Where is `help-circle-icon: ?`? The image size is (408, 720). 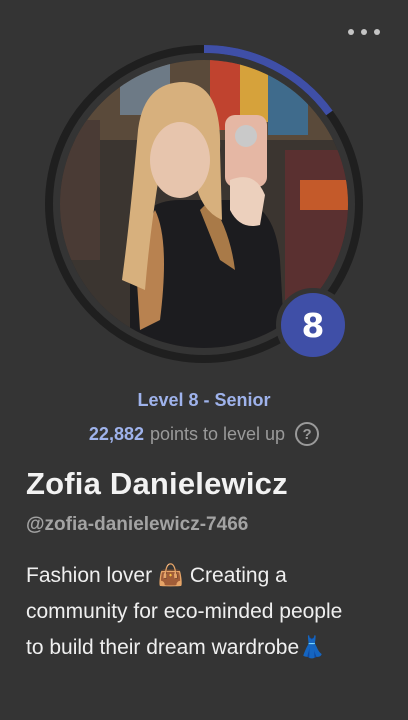
help-circle-icon: ? is located at coordinates (307, 434).